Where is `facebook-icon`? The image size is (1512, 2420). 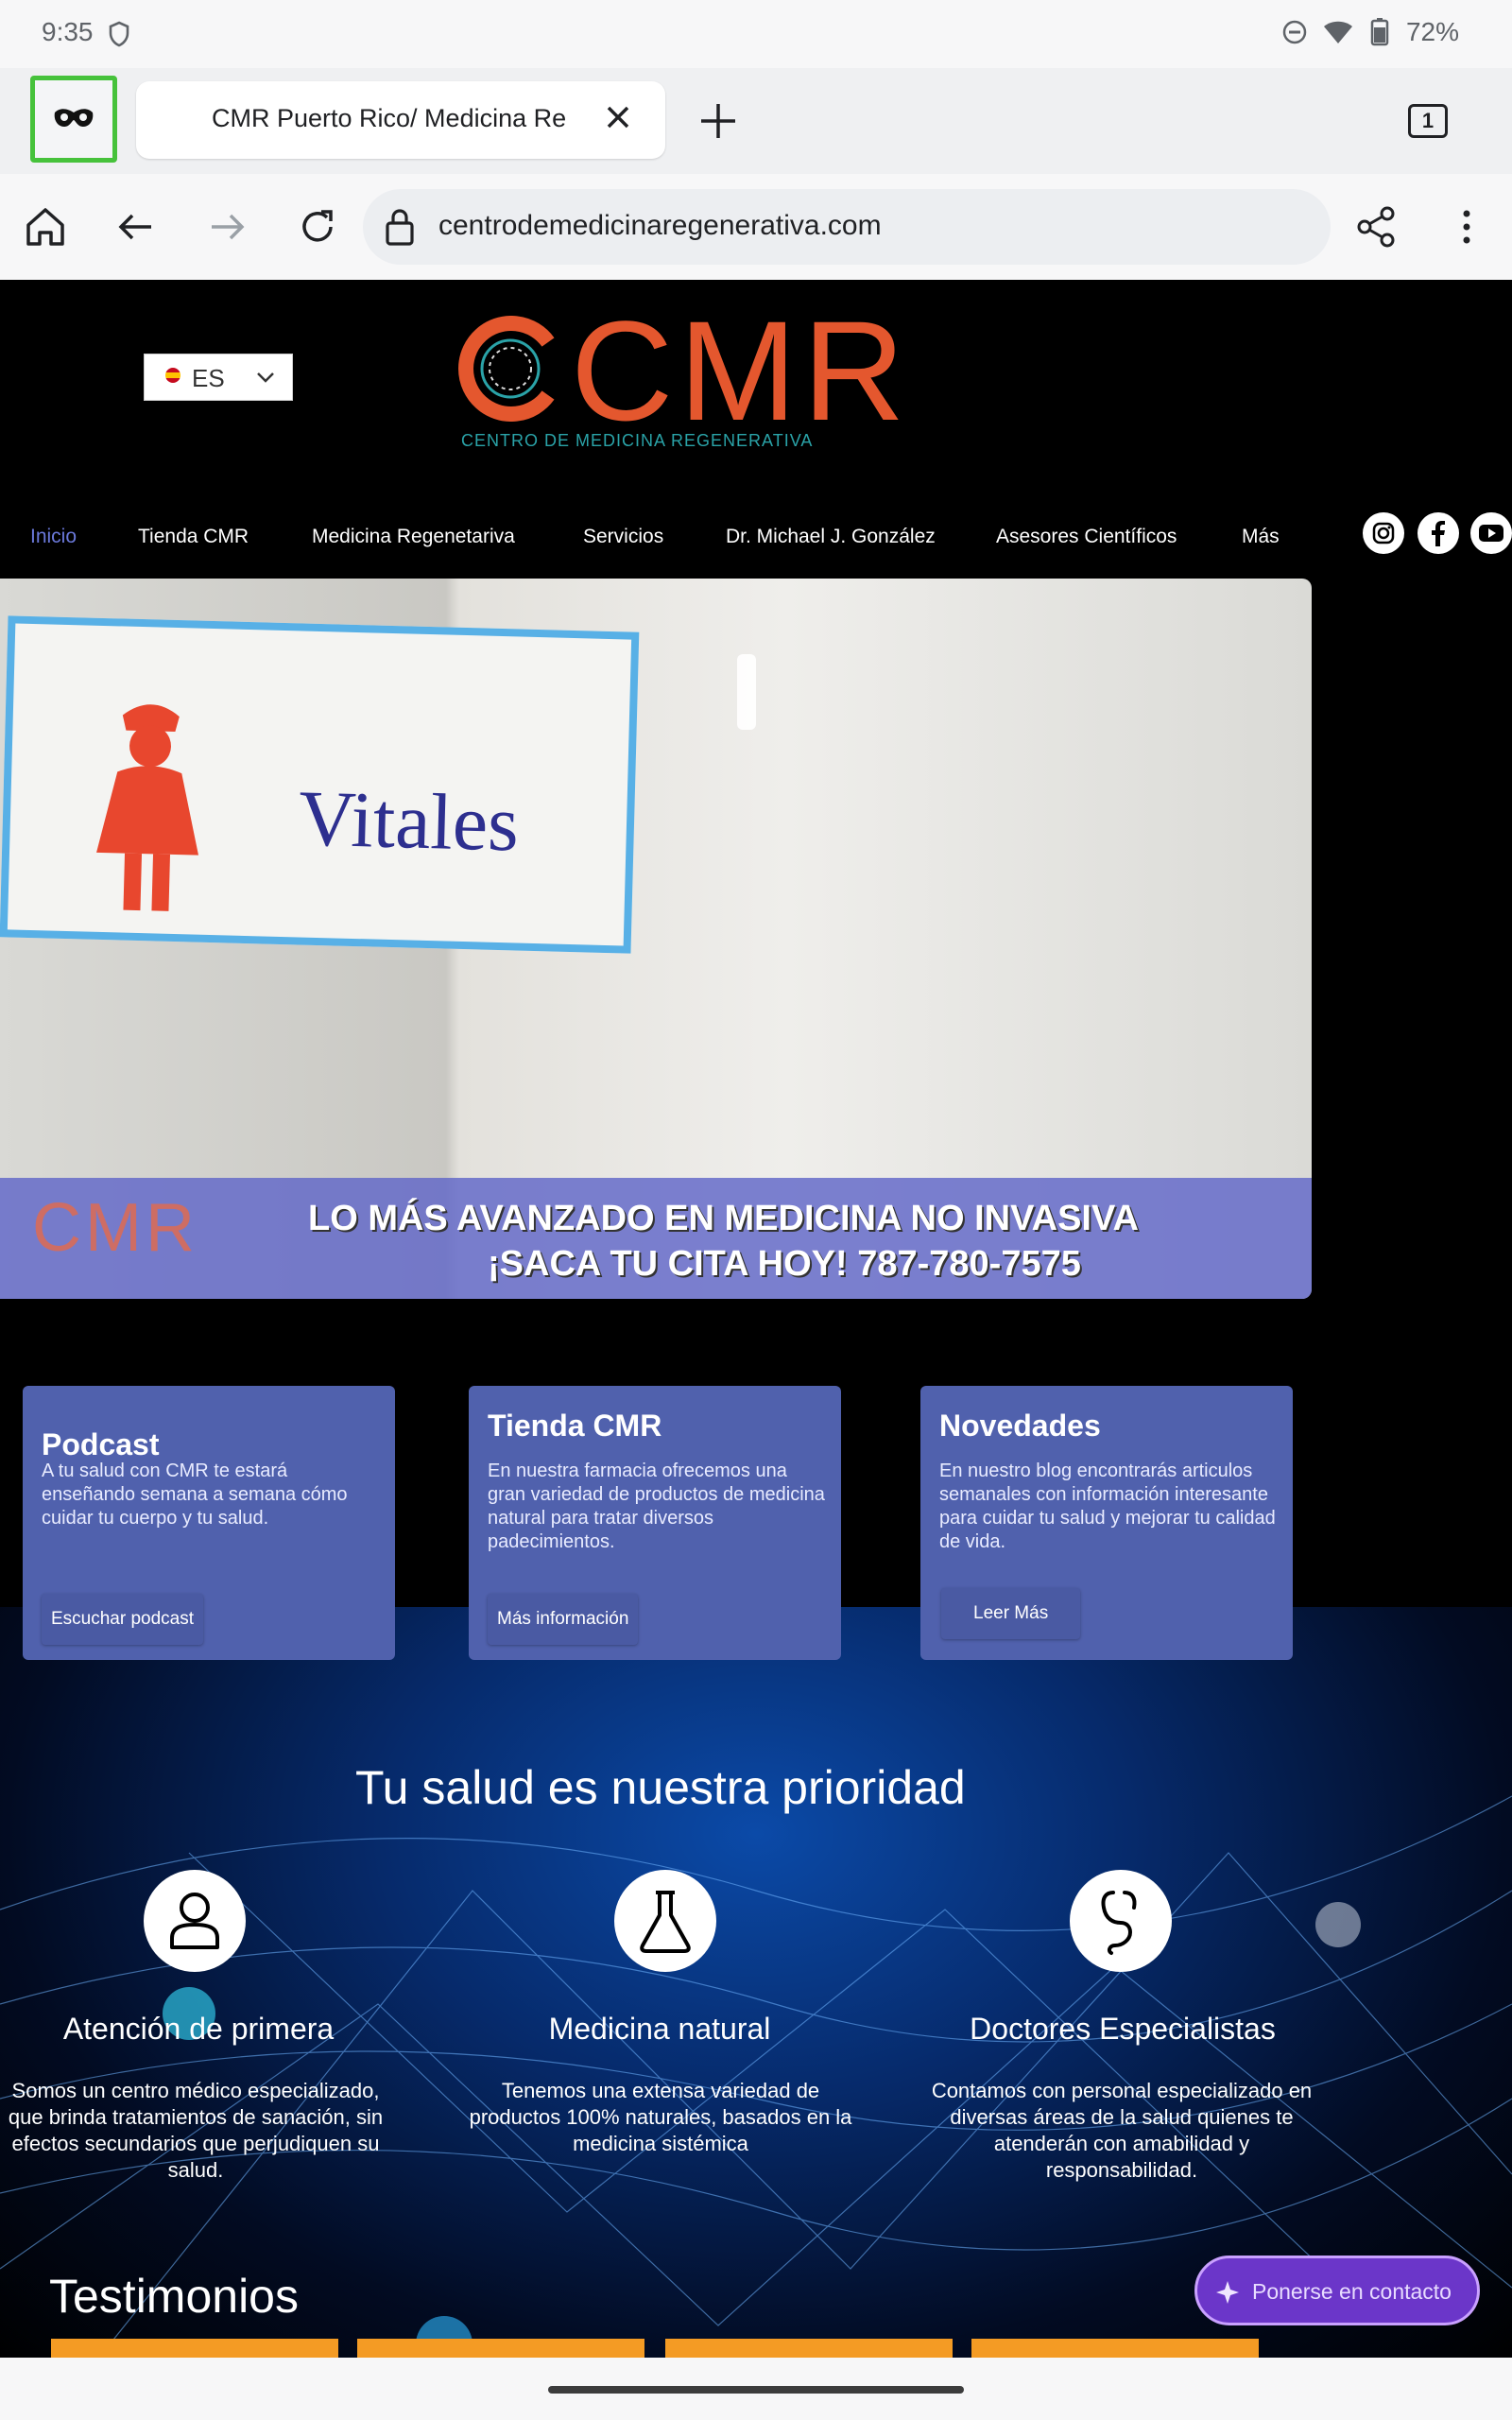
facebook-icon is located at coordinates (1438, 533).